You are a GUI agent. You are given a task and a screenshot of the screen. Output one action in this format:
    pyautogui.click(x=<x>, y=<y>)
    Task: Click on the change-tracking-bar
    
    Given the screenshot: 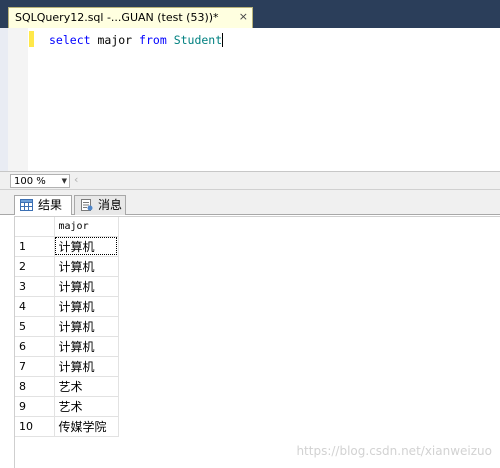 What is the action you would take?
    pyautogui.click(x=31, y=39)
    